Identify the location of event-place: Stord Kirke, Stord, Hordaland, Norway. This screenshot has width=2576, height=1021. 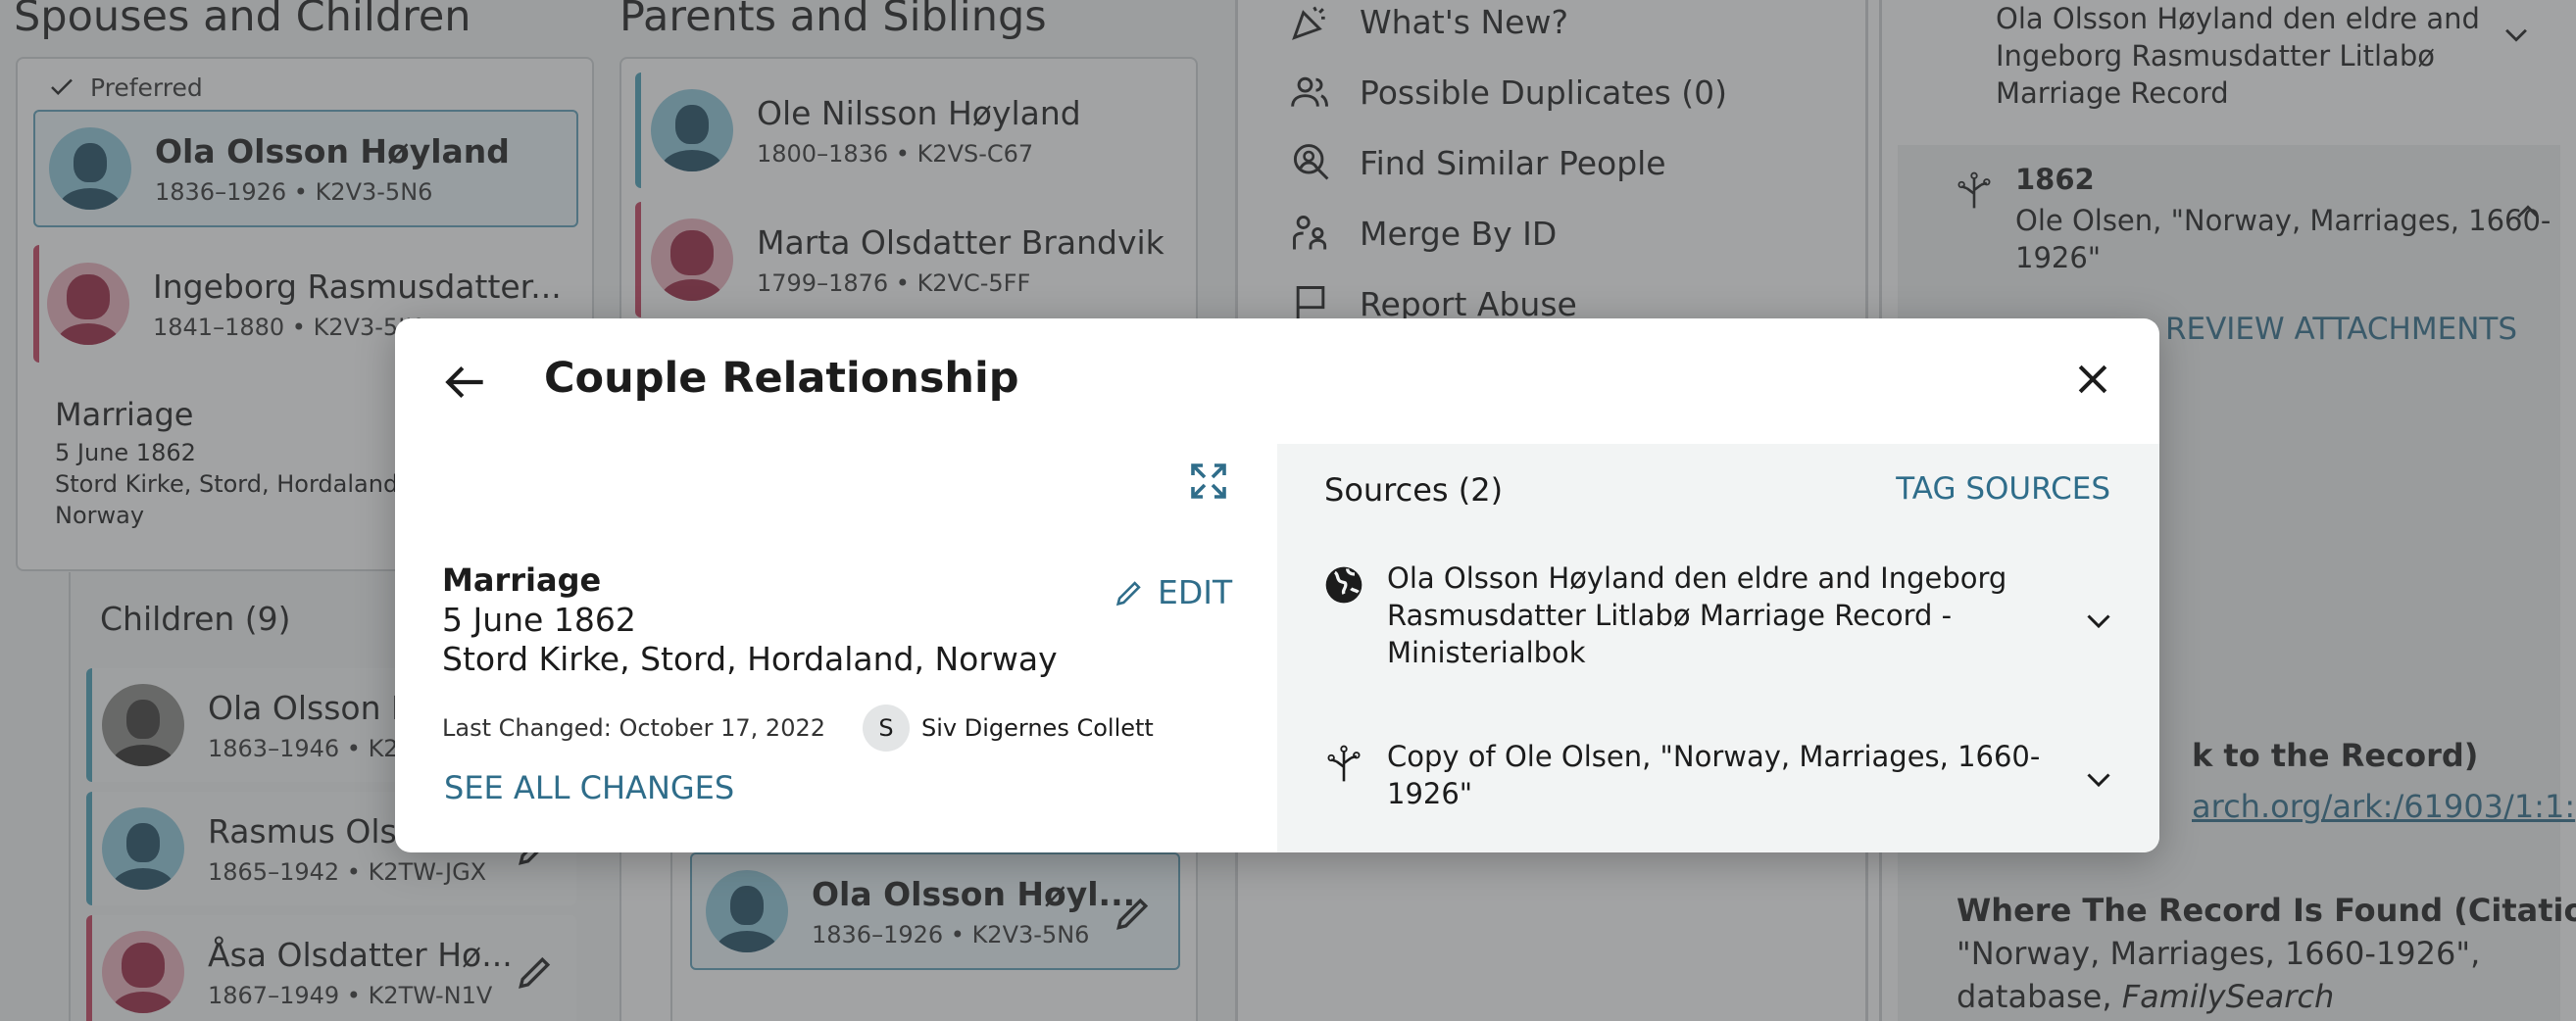
(750, 659).